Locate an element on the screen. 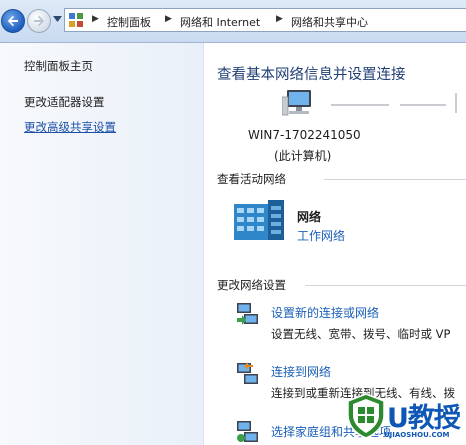 This screenshot has height=445, width=466. setup-new-connection-desc: 设置无线、宽带、拨号、临时或 VP is located at coordinates (361, 334).